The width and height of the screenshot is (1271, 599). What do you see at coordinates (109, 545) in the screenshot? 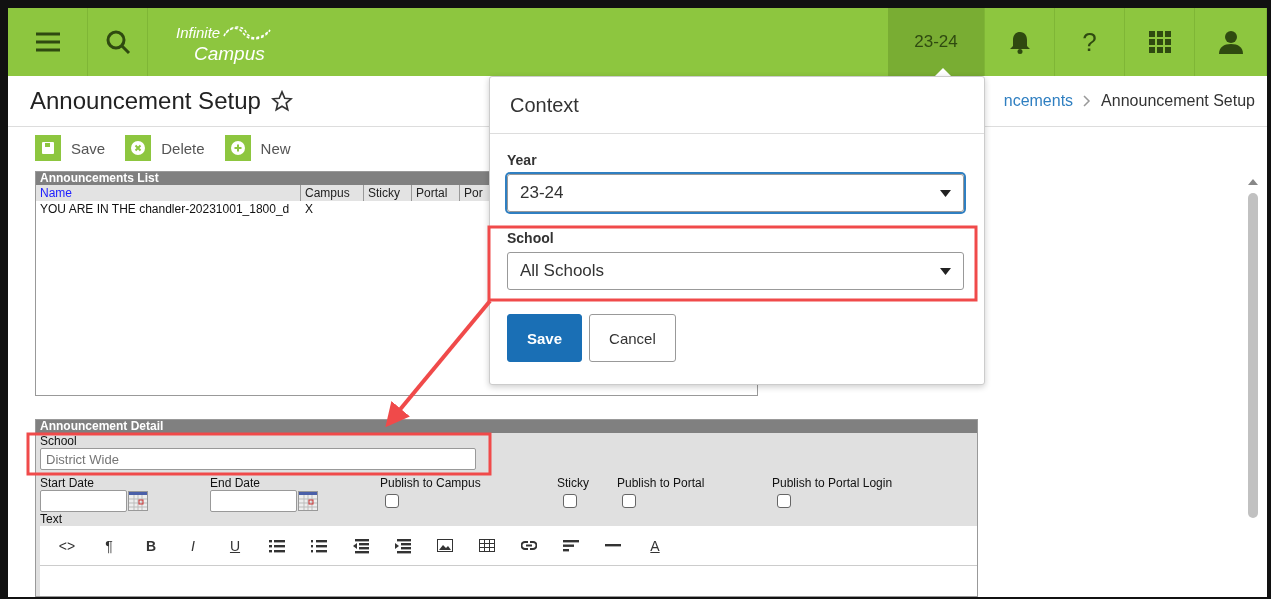
I see `format-button: ¶` at bounding box center [109, 545].